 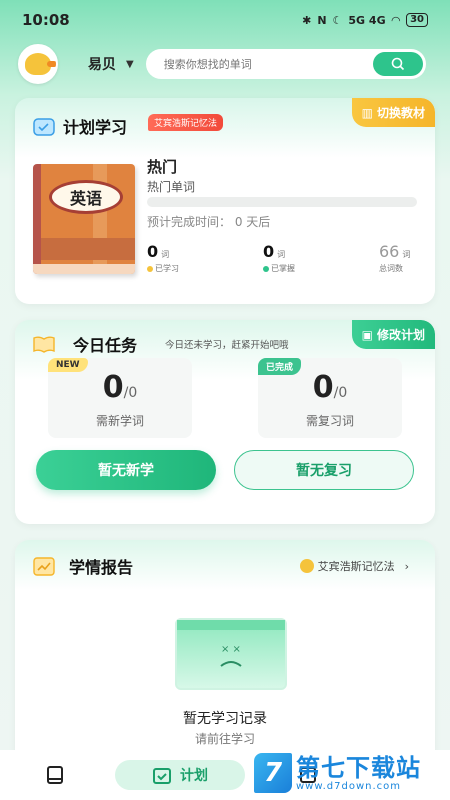 I want to click on book-subtitle: 热门单词, so click(x=171, y=187).